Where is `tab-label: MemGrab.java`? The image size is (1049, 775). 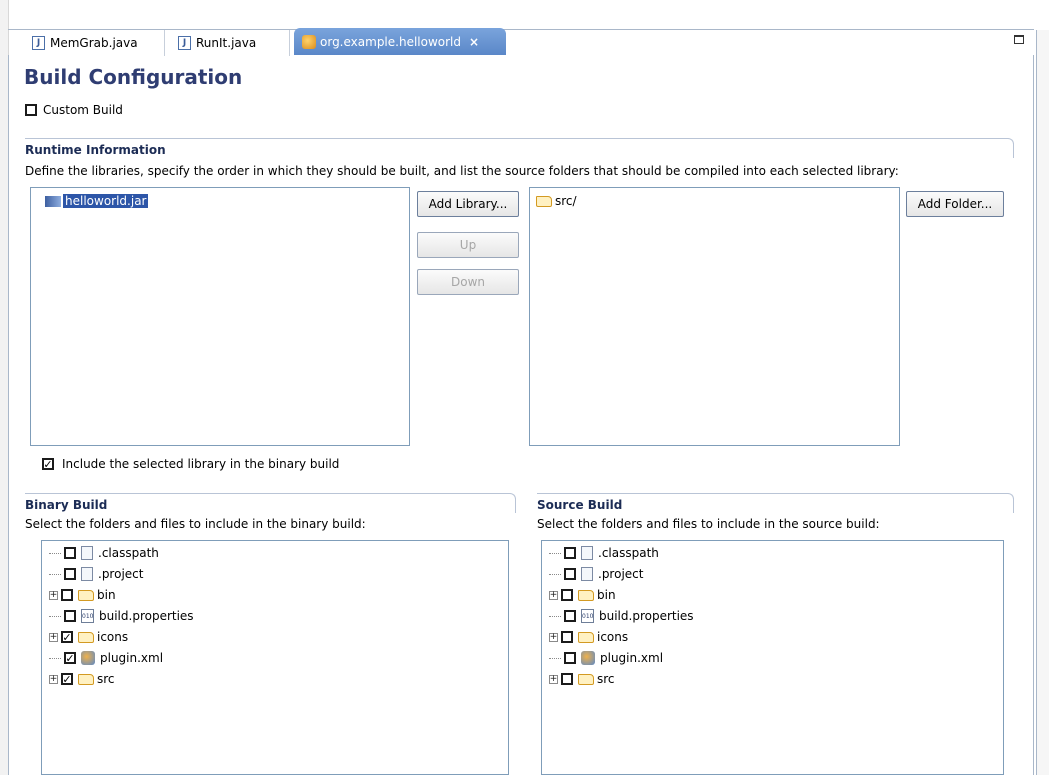
tab-label: MemGrab.java is located at coordinates (94, 43).